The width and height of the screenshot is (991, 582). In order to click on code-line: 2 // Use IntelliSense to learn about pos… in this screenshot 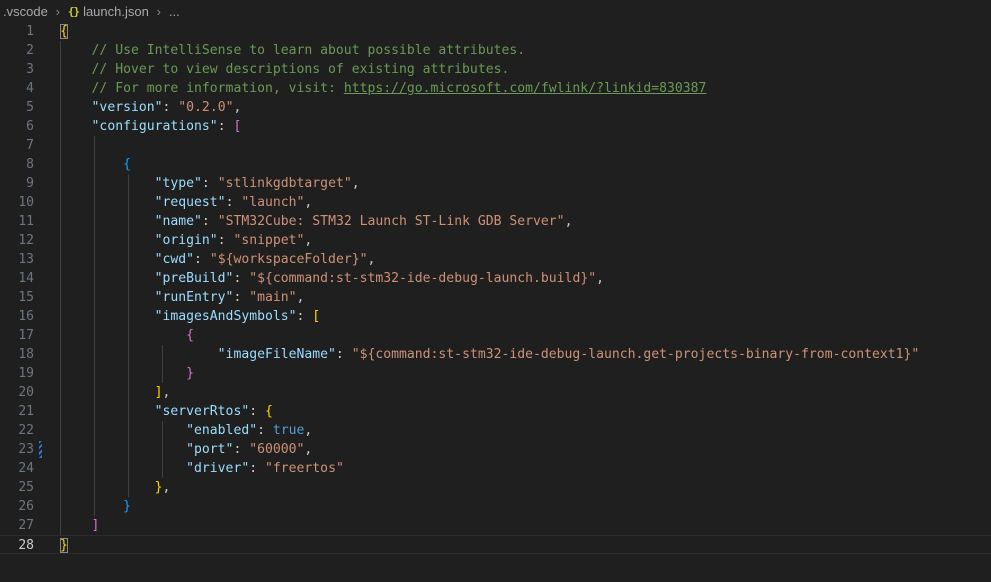, I will do `click(495, 50)`.